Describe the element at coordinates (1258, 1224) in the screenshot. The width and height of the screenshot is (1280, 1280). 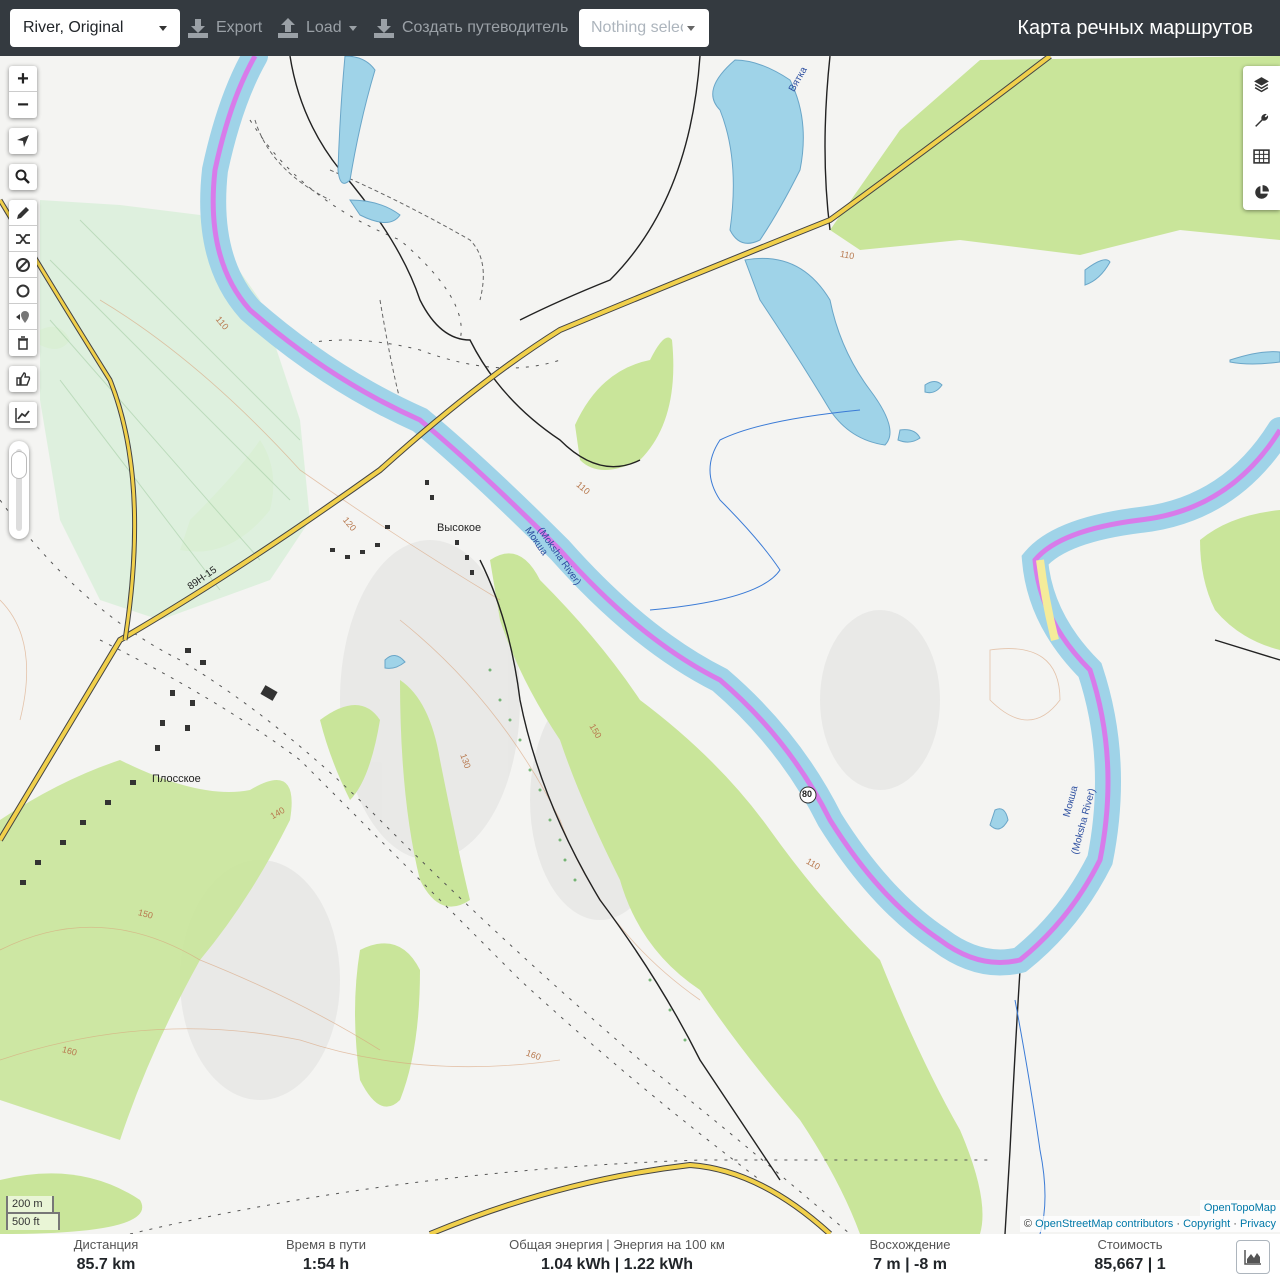
I see `privacy-link: Privacy` at that location.